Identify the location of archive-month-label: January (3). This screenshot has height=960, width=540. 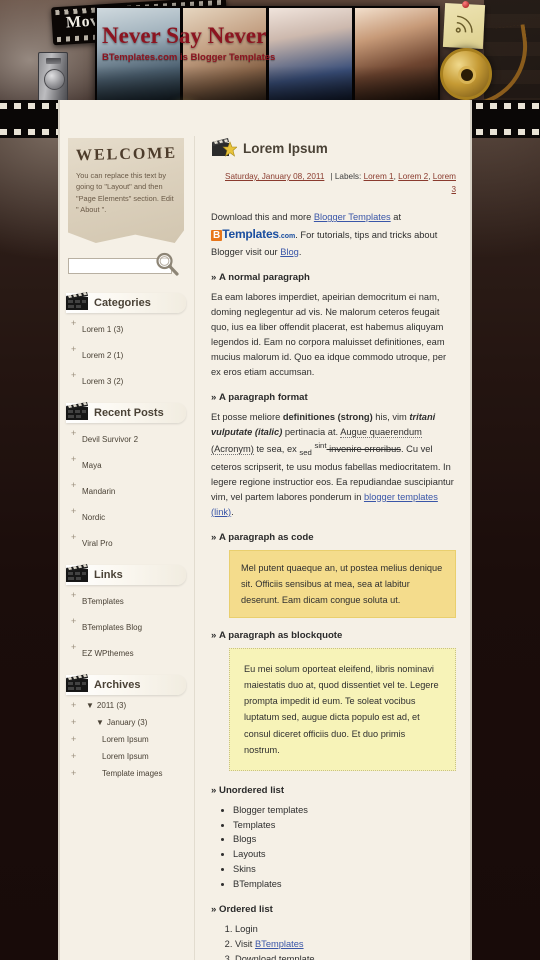
(127, 722).